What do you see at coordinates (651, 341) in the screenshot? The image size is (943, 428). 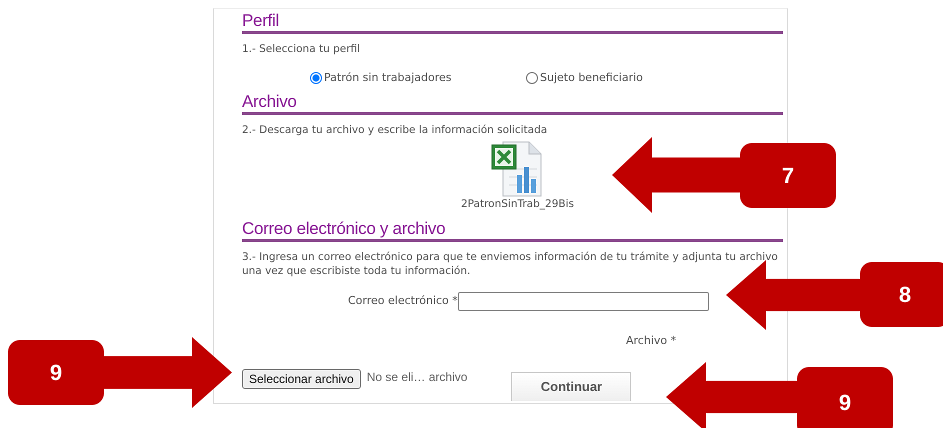 I see `field-label: Archivo *` at bounding box center [651, 341].